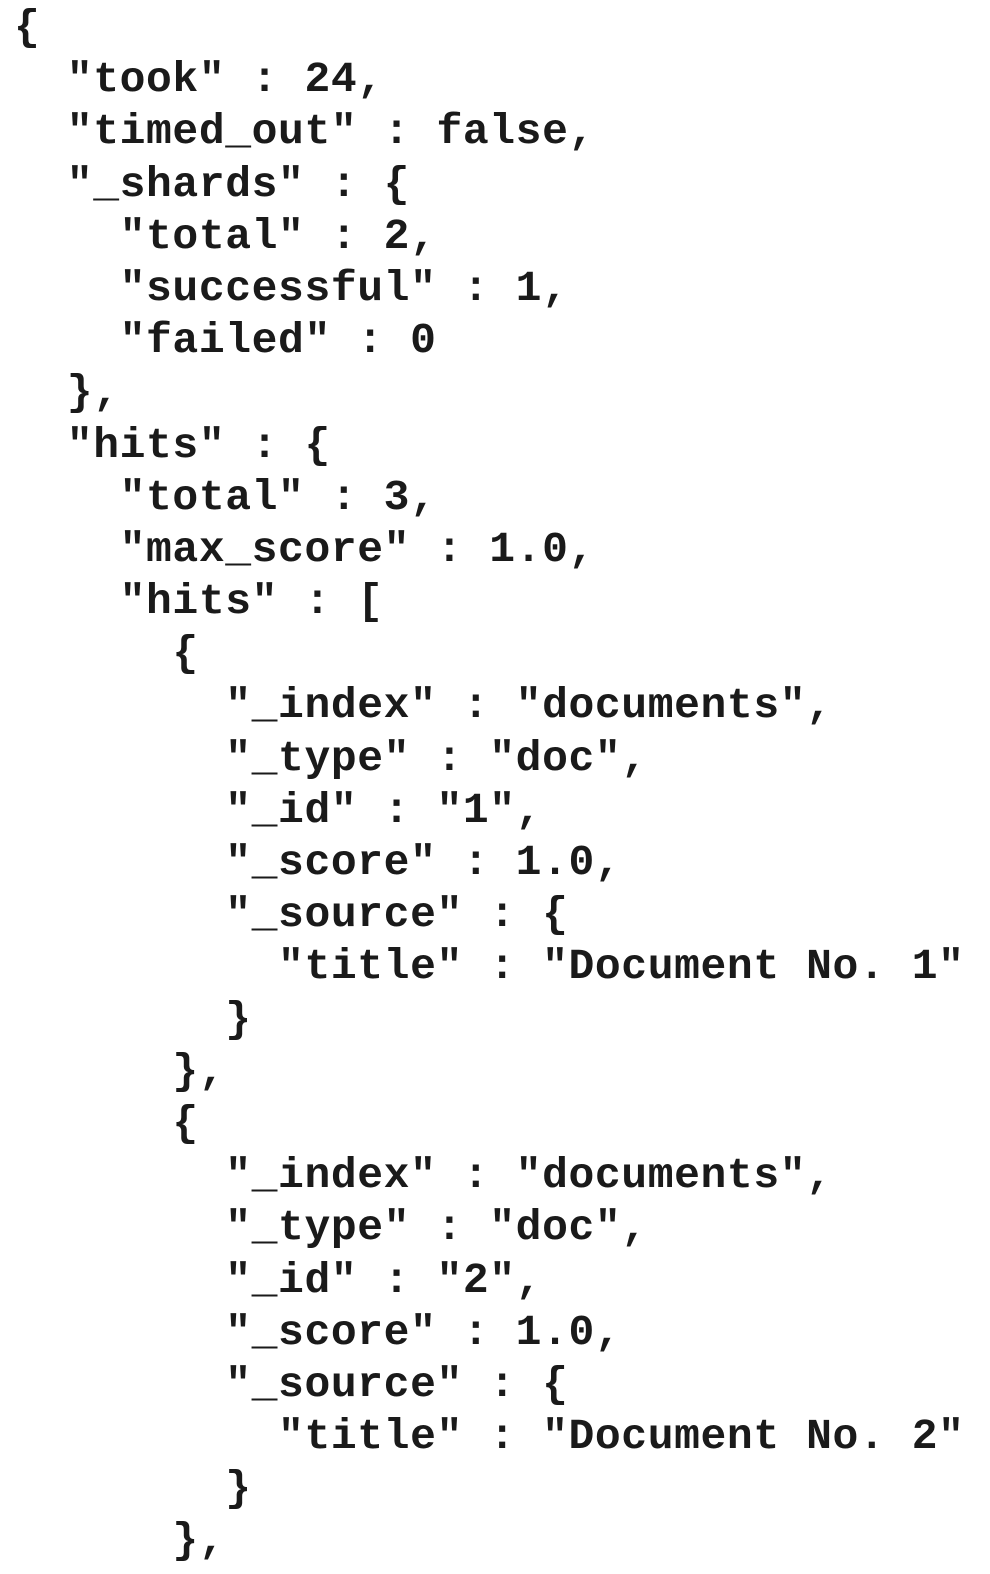 The width and height of the screenshot is (990, 1574). I want to click on code-line: "successful" : 1,, so click(291, 288).